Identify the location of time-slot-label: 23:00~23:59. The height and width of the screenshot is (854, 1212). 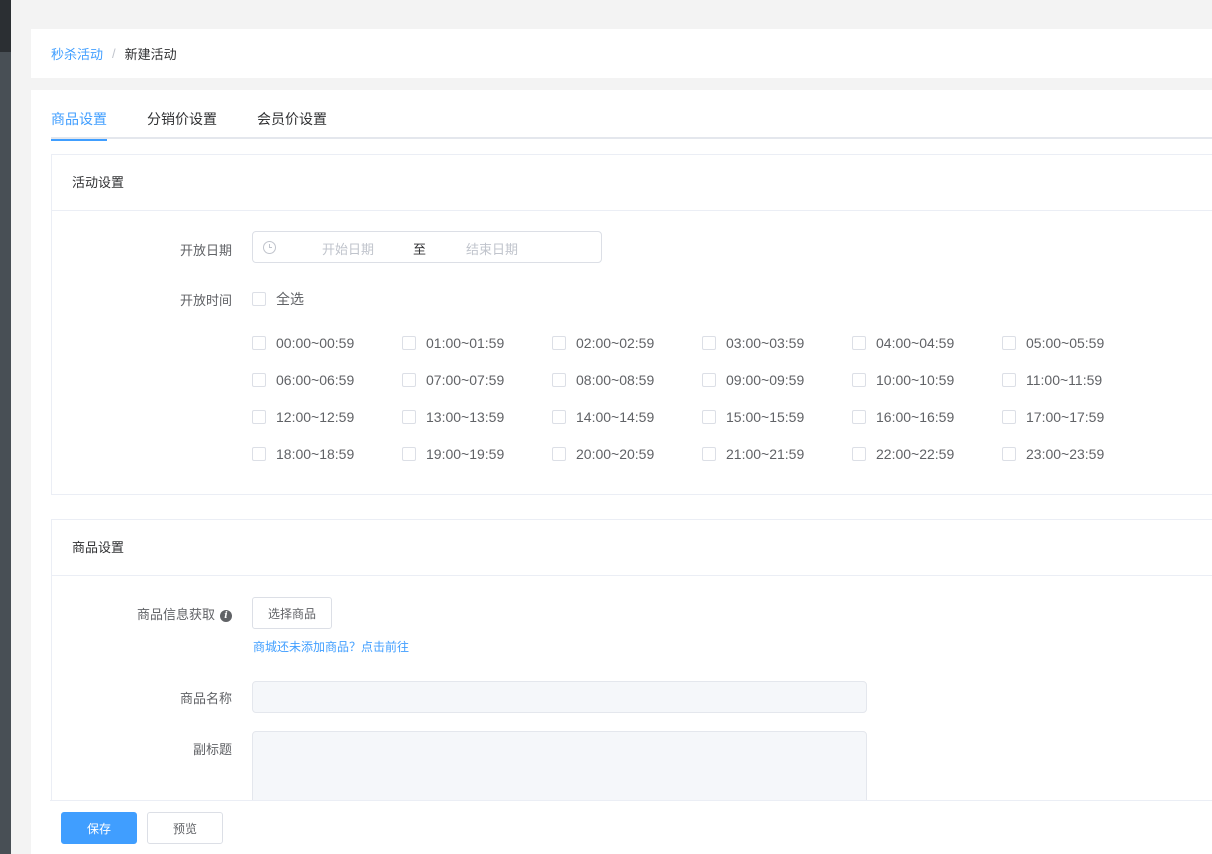
(1065, 454).